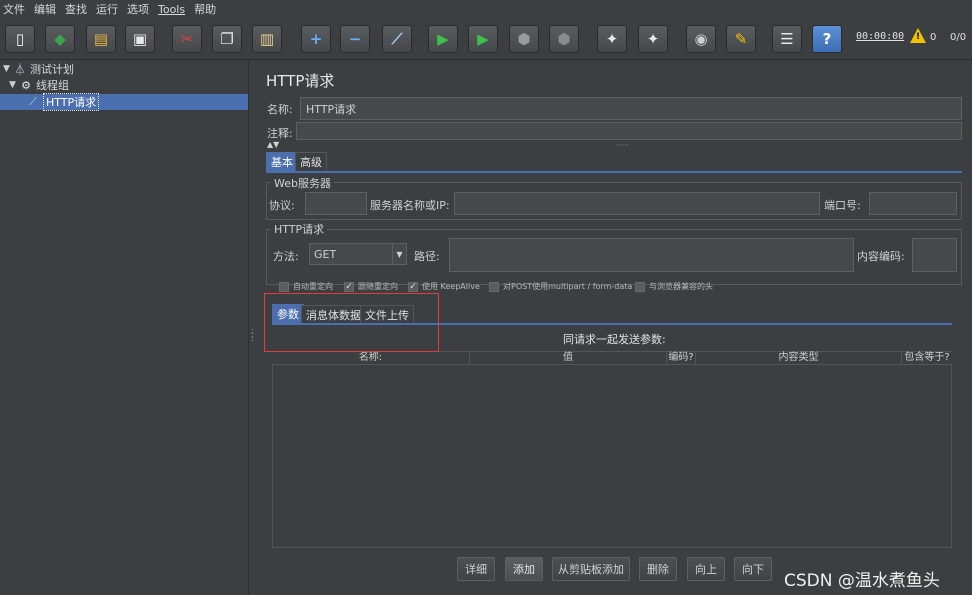 This screenshot has height=595, width=972. I want to click on templates-icon: ◆, so click(60, 39).